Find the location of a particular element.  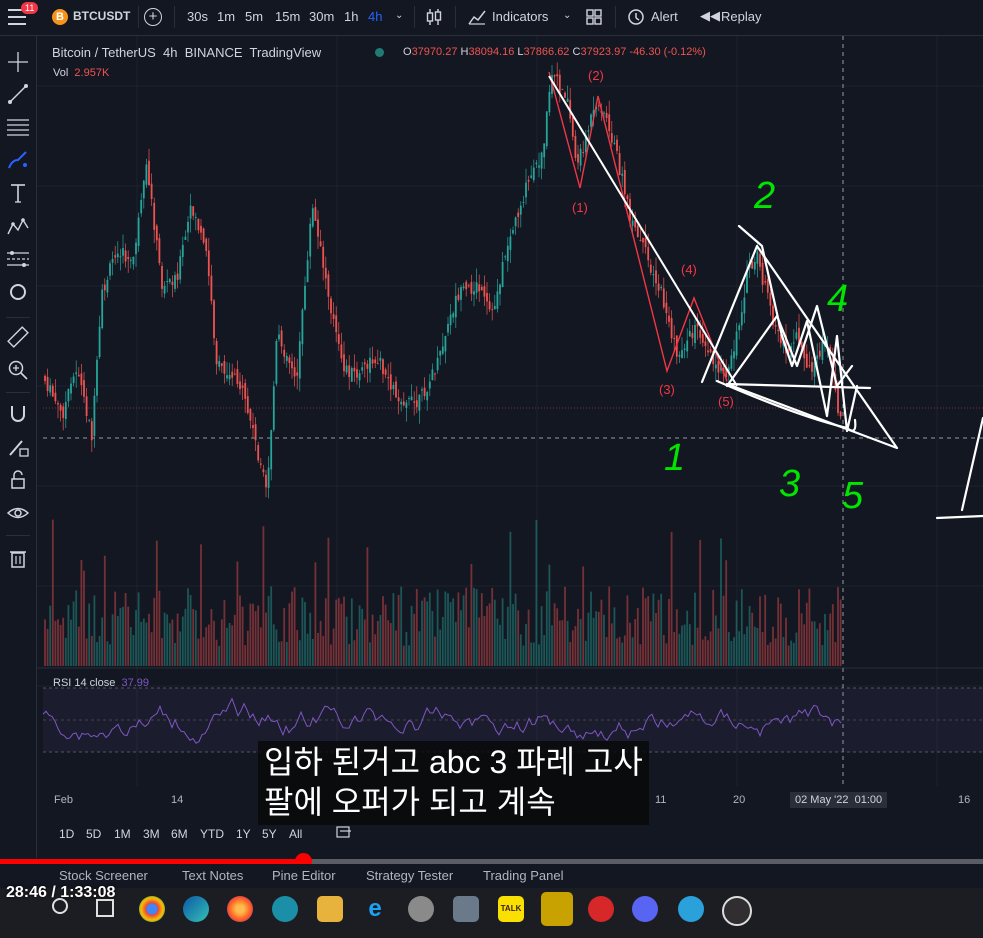

edge-icon is located at coordinates (196, 909).